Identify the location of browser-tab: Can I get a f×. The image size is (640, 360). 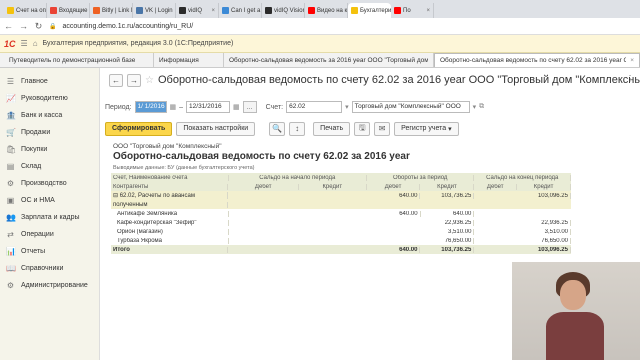
(240, 10).